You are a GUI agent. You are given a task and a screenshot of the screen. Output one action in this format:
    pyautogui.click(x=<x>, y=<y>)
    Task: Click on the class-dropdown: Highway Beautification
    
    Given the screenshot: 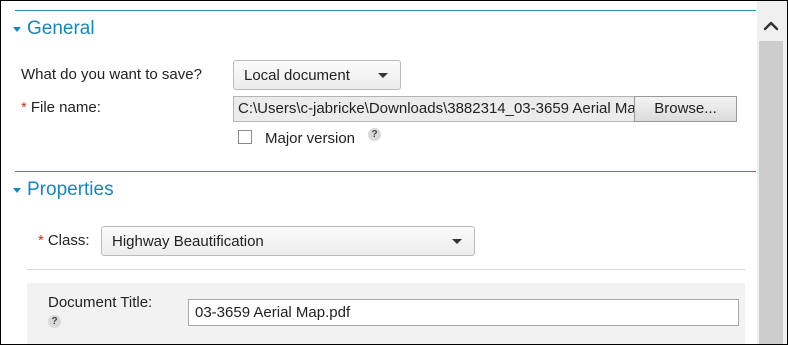 What is the action you would take?
    pyautogui.click(x=288, y=241)
    